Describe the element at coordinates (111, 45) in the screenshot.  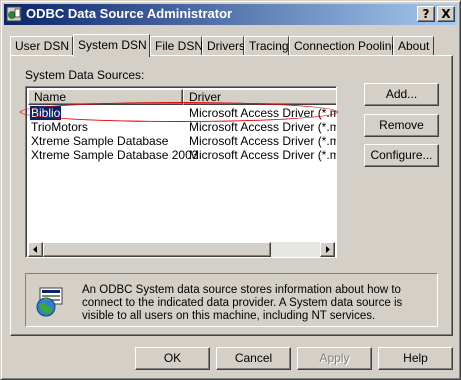
I see `tab-system-dsn: System DSN` at that location.